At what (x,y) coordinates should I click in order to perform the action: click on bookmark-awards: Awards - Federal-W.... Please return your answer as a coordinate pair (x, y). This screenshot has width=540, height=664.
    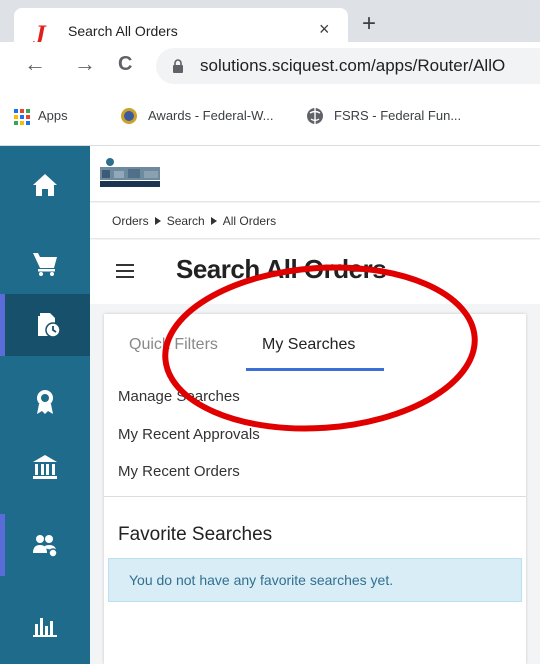
    Looking at the image, I should click on (210, 115).